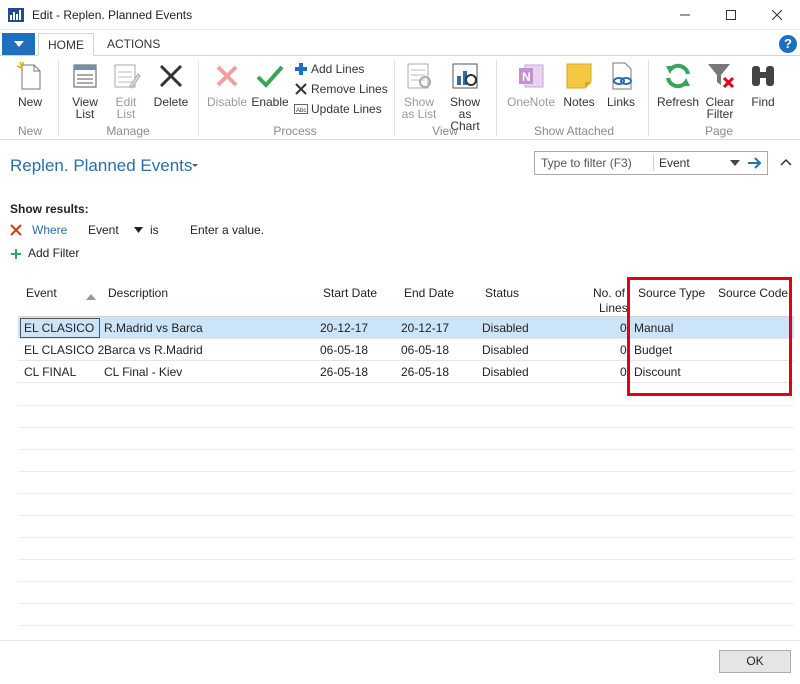 The width and height of the screenshot is (800, 684). Describe the element at coordinates (126, 90) in the screenshot. I see `edit-list-button: Edit List` at that location.